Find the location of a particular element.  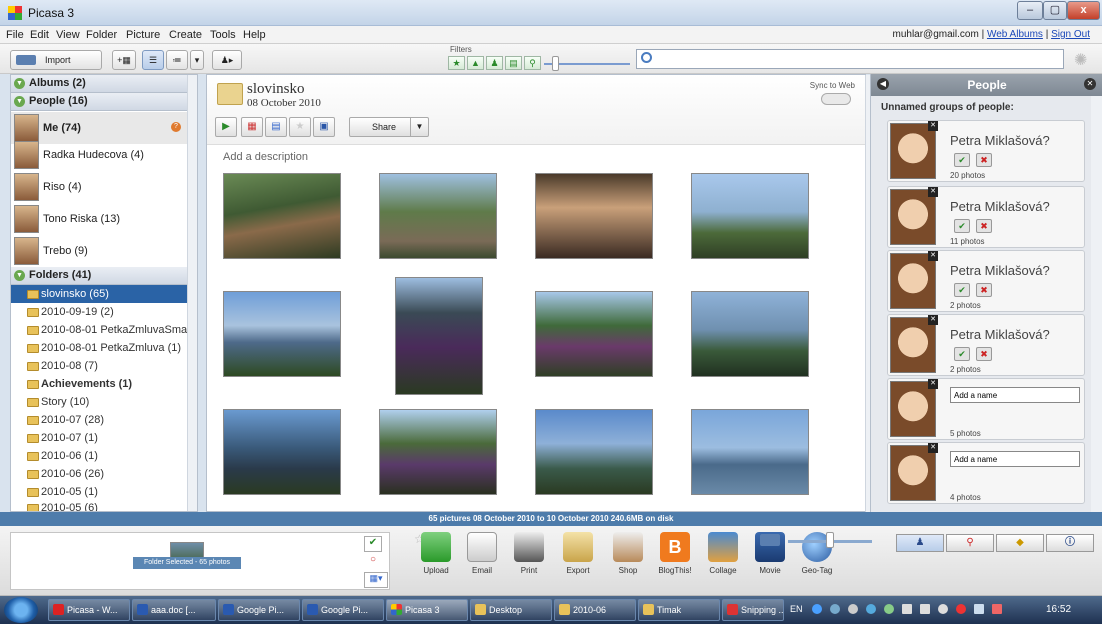

album-date: 08 October 2010 is located at coordinates (284, 103).